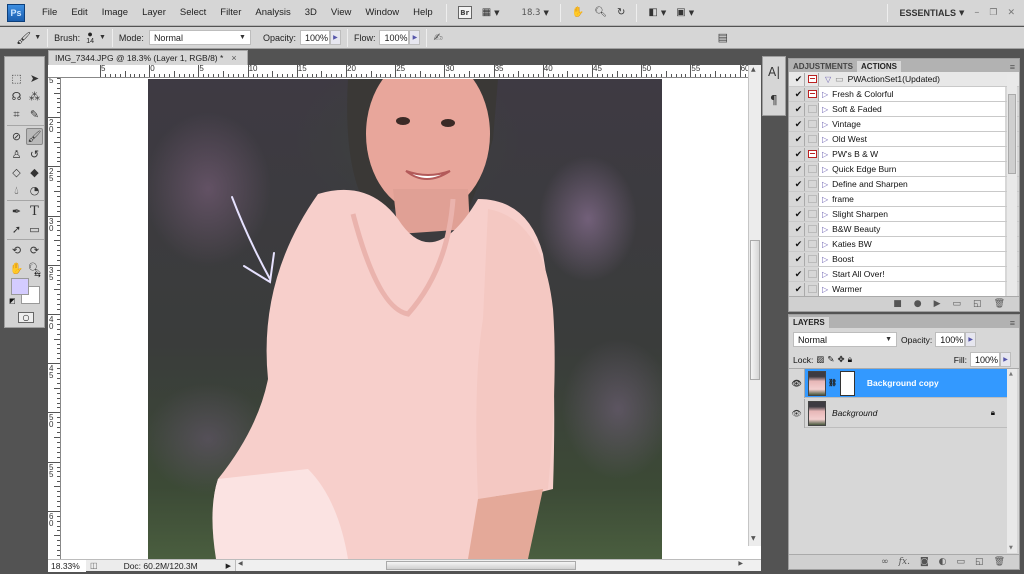  What do you see at coordinates (904, 562) in the screenshot?
I see `fx-icon: fx.` at bounding box center [904, 562].